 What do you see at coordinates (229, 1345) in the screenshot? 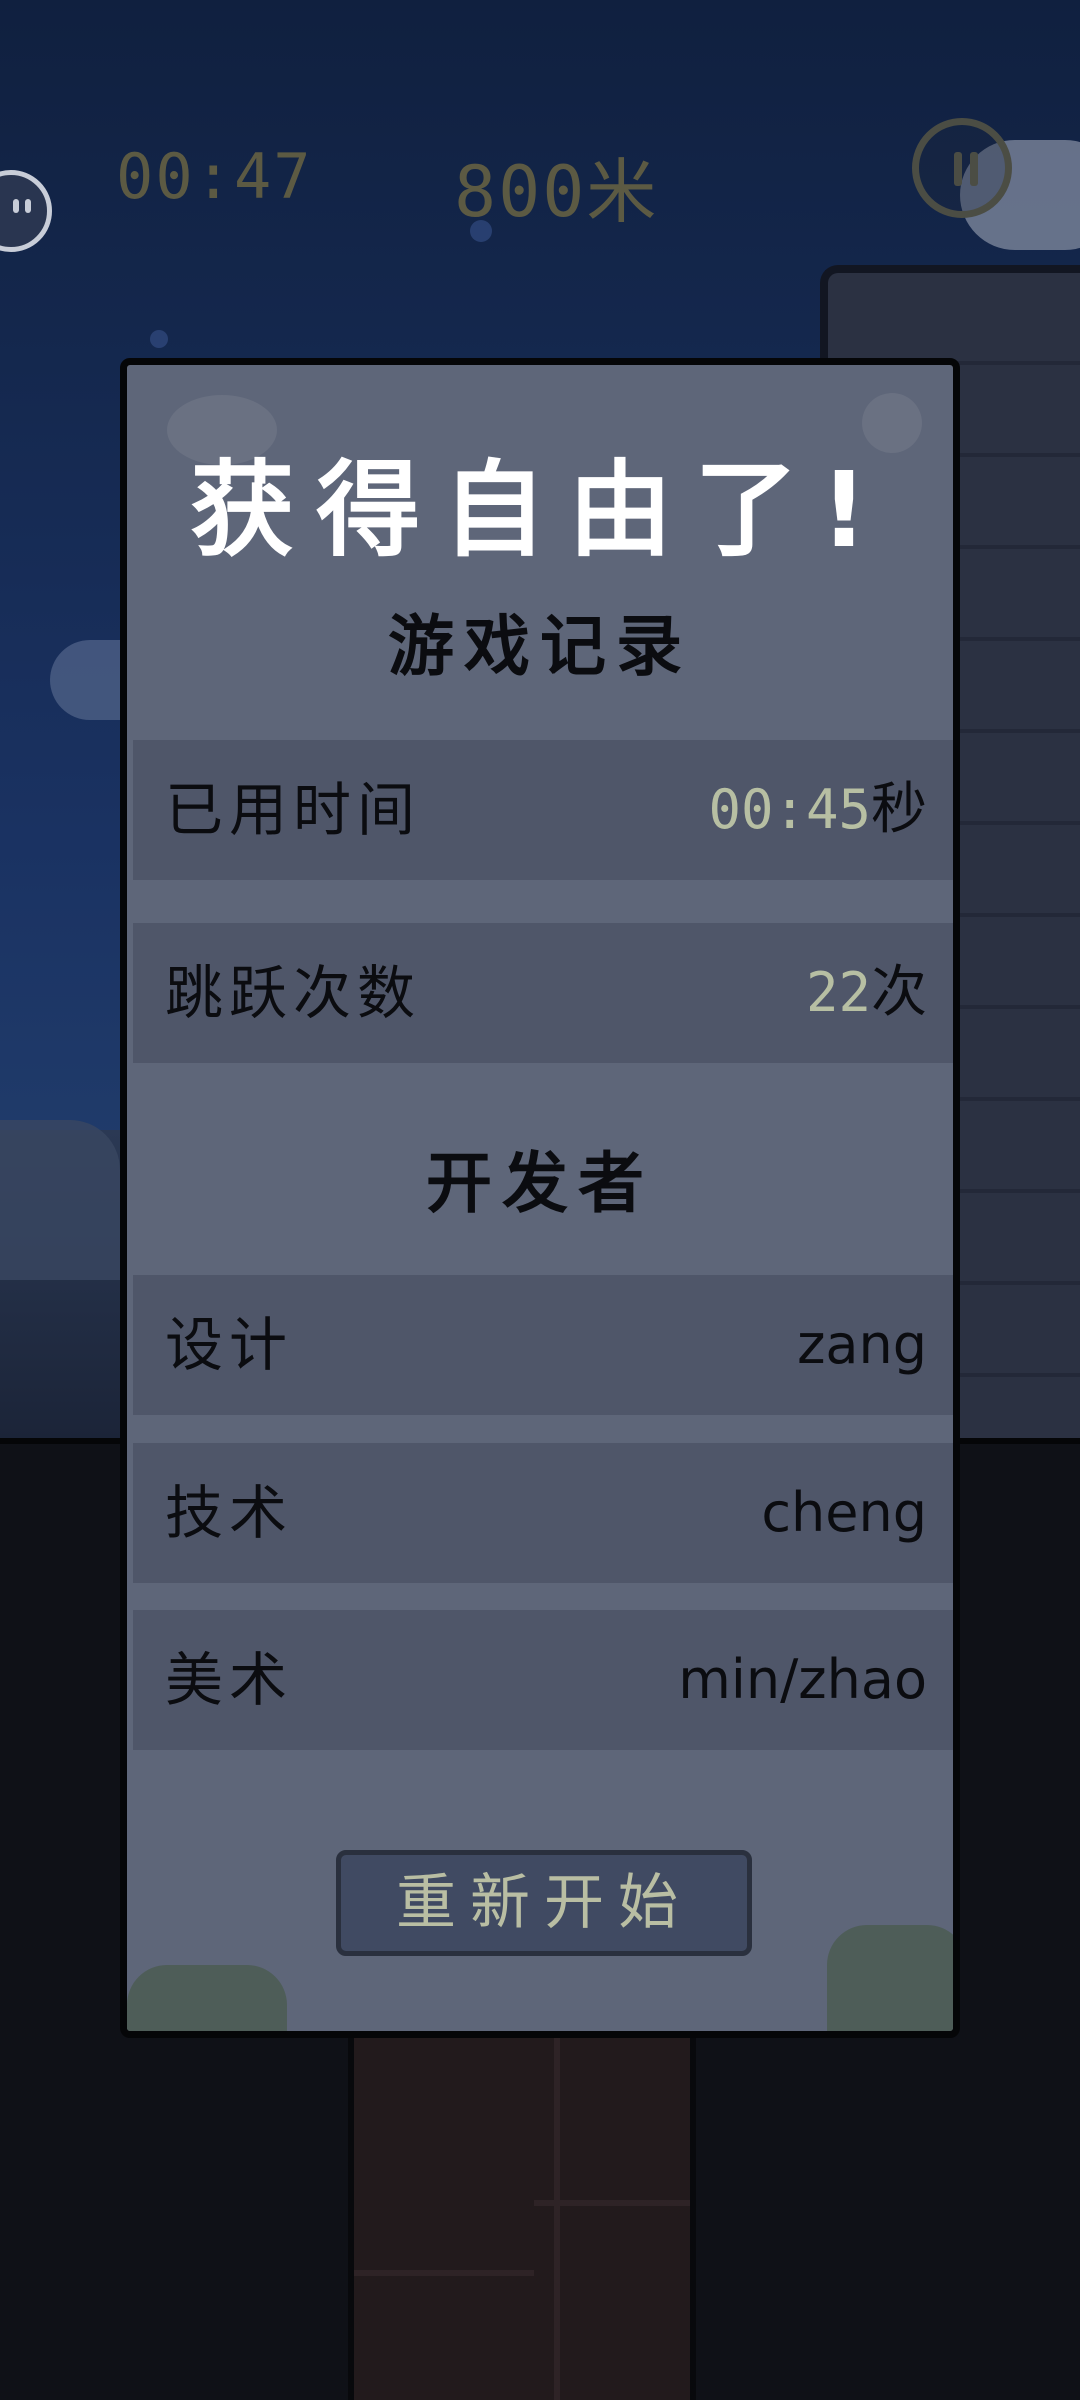
I see `developer-role: 设计` at bounding box center [229, 1345].